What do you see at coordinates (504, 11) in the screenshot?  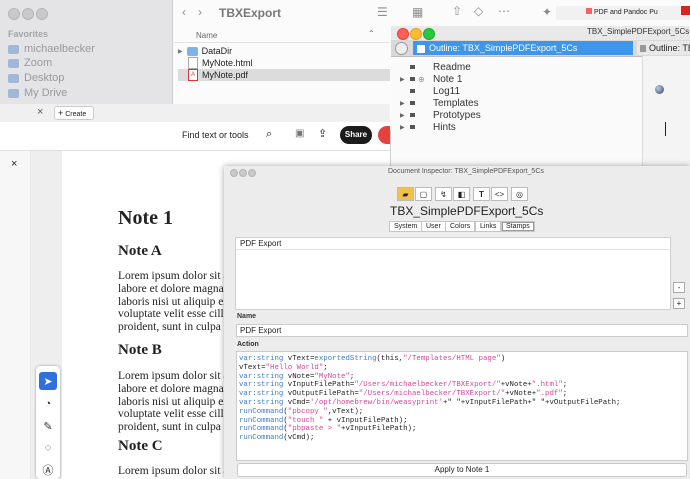 I see `more-icon: ⋯` at bounding box center [504, 11].